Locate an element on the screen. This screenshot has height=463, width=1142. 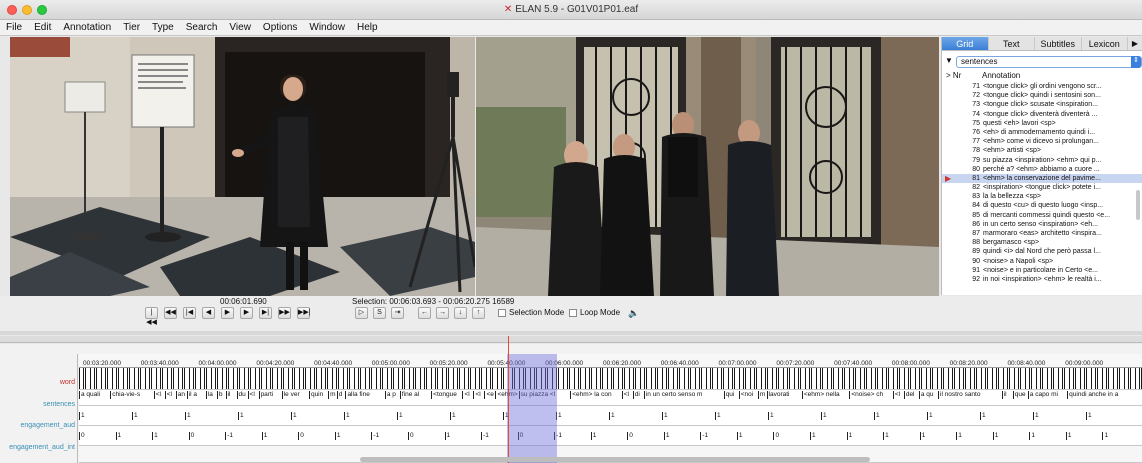
sentence-annotation: que is located at coordinates (1020, 395).